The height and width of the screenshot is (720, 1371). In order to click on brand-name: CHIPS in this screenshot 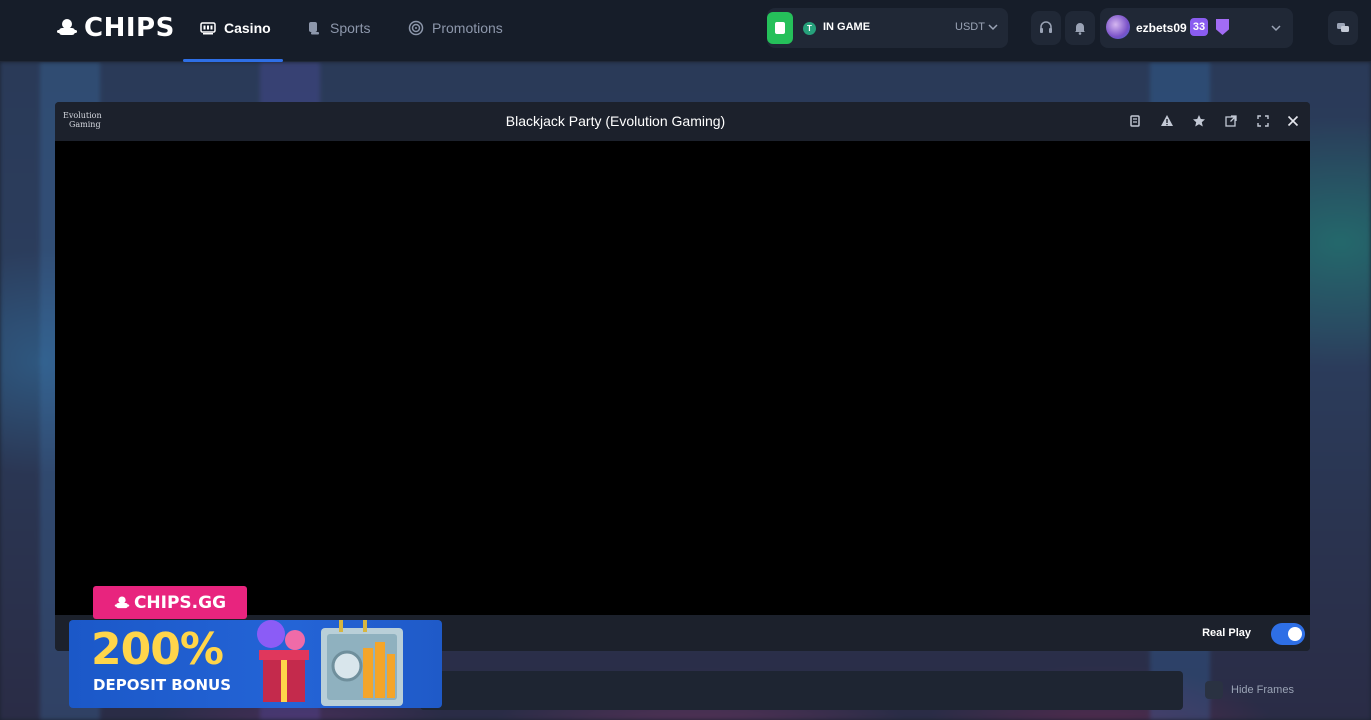, I will do `click(129, 28)`.